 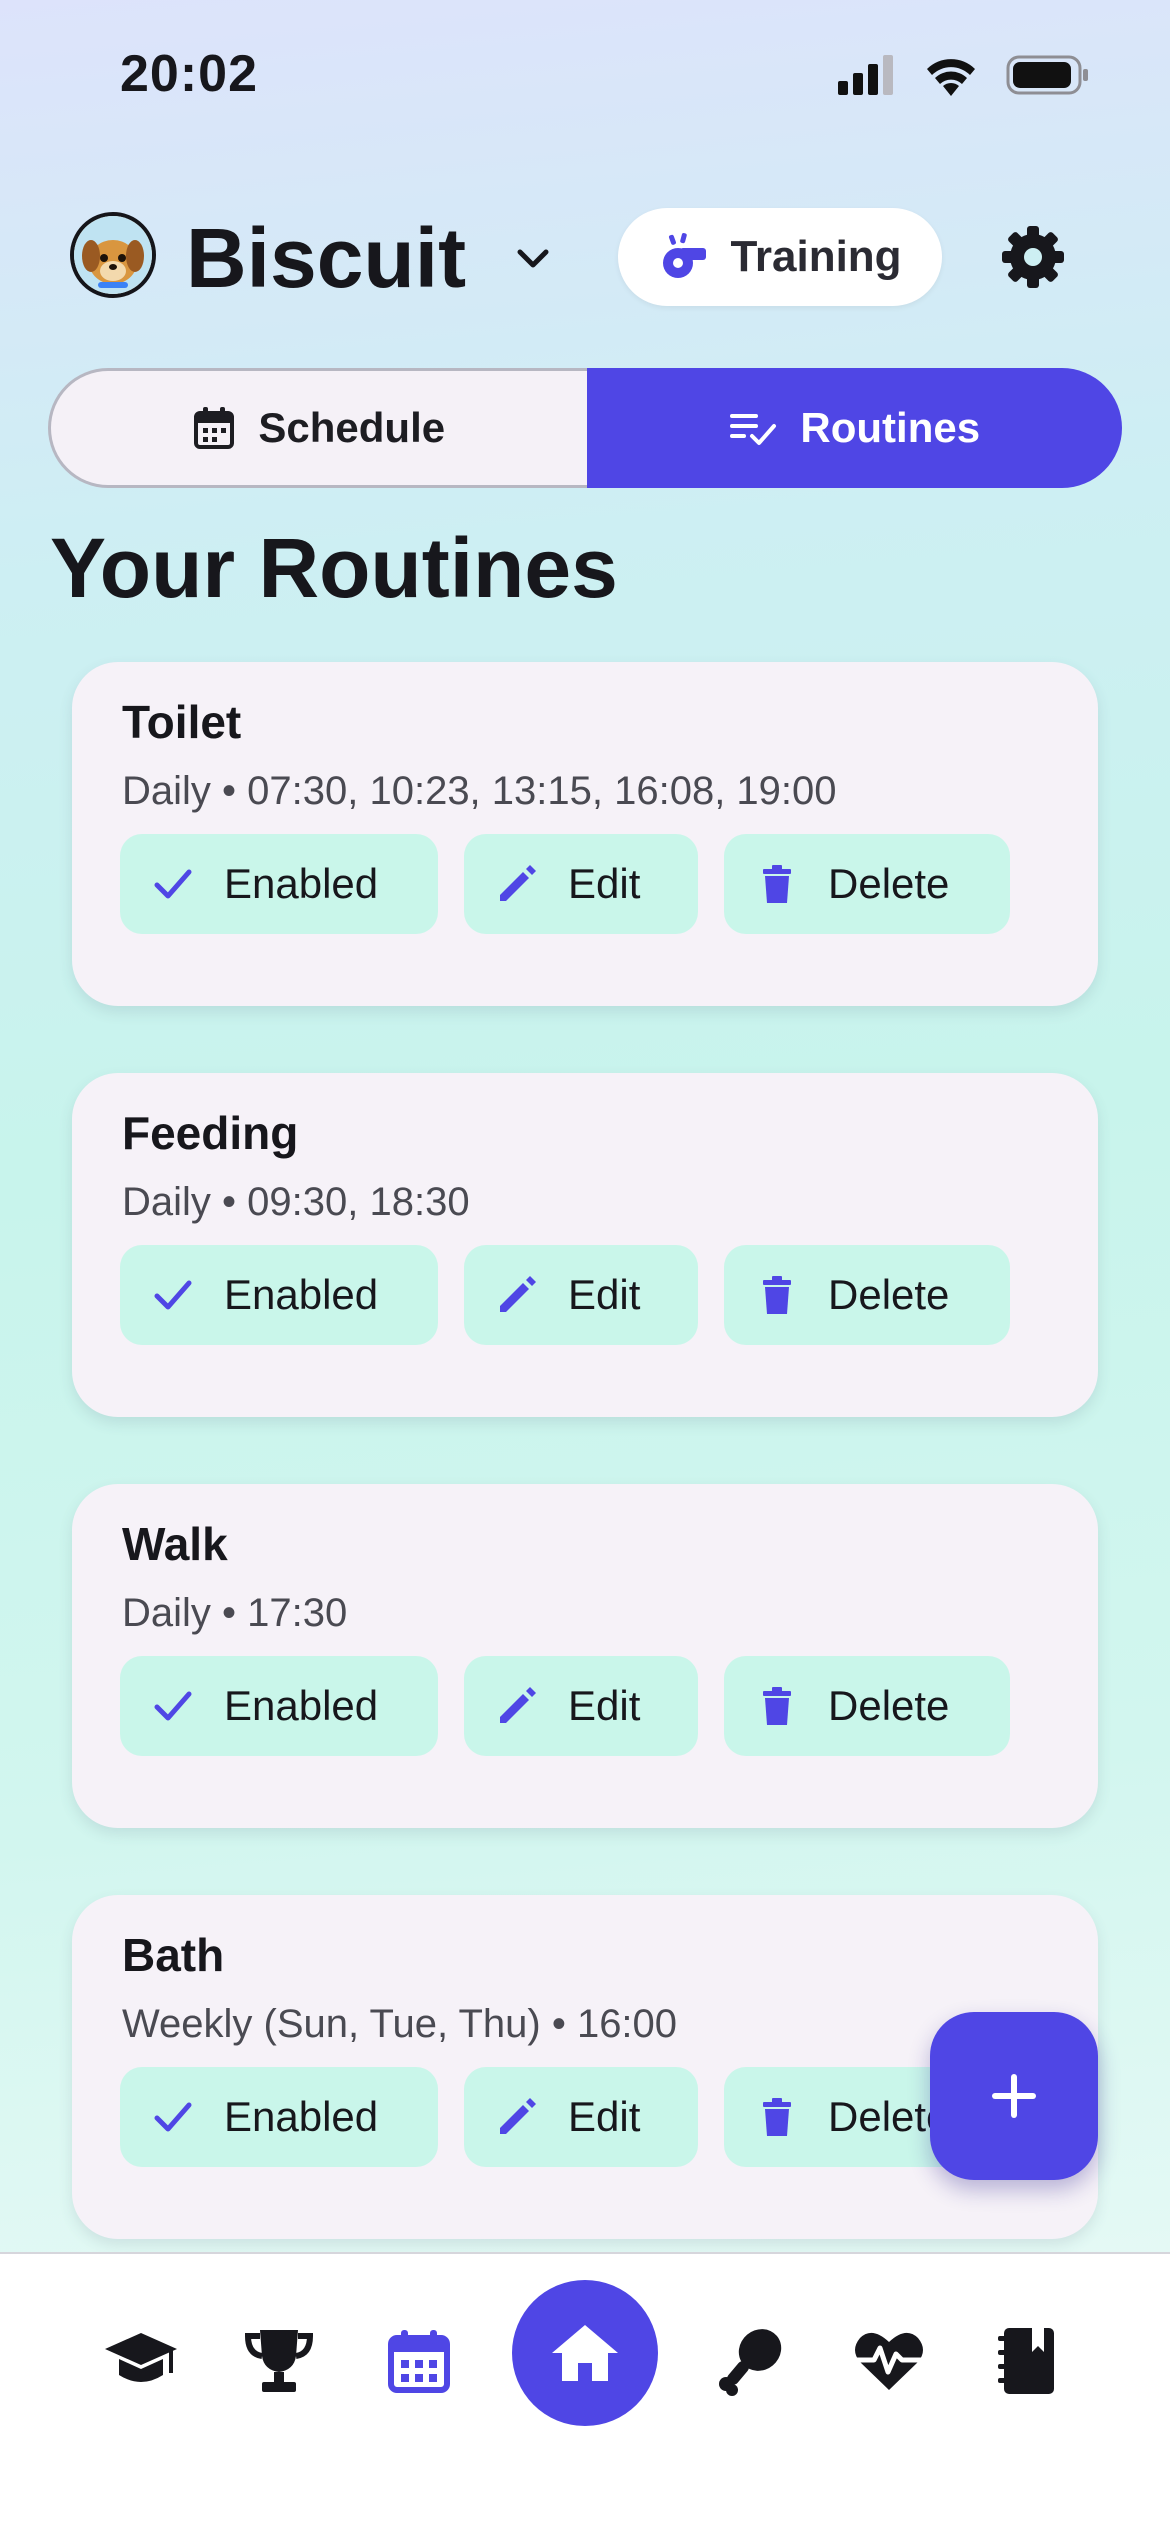 I want to click on status-time: 20:02, so click(x=189, y=74).